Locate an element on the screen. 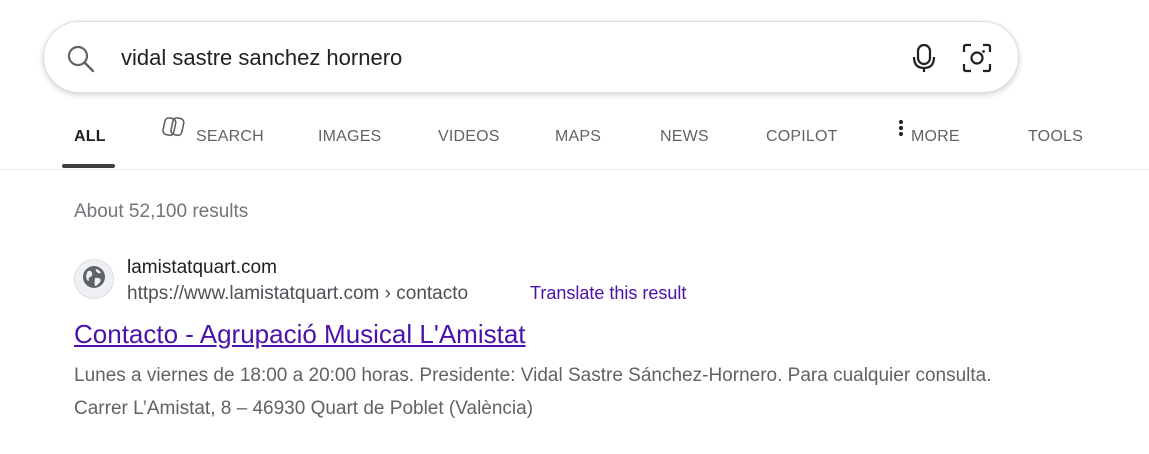 The width and height of the screenshot is (1149, 454). tab-search: SEARCH is located at coordinates (213, 137).